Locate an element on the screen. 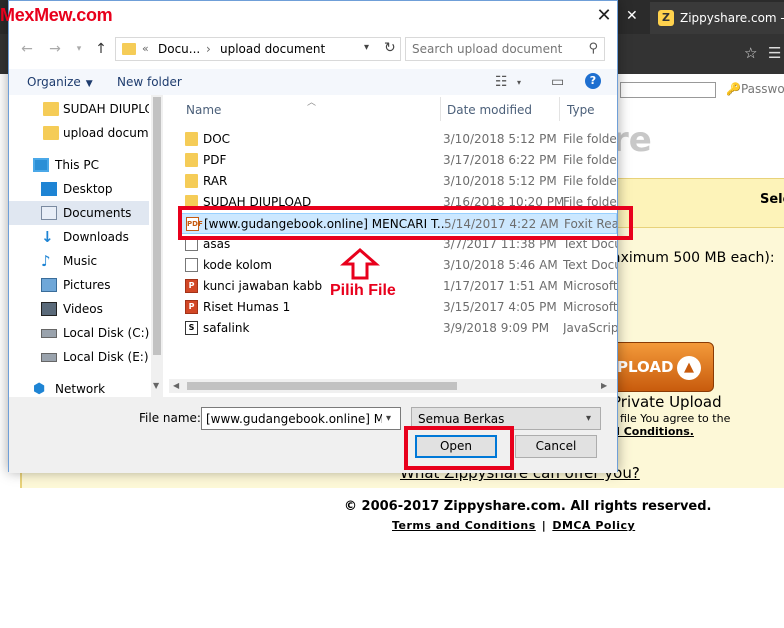 Image resolution: width=784 pixels, height=628 pixels. sidebar-item-local-disk-c: Local Disk (C:) is located at coordinates (79, 333).